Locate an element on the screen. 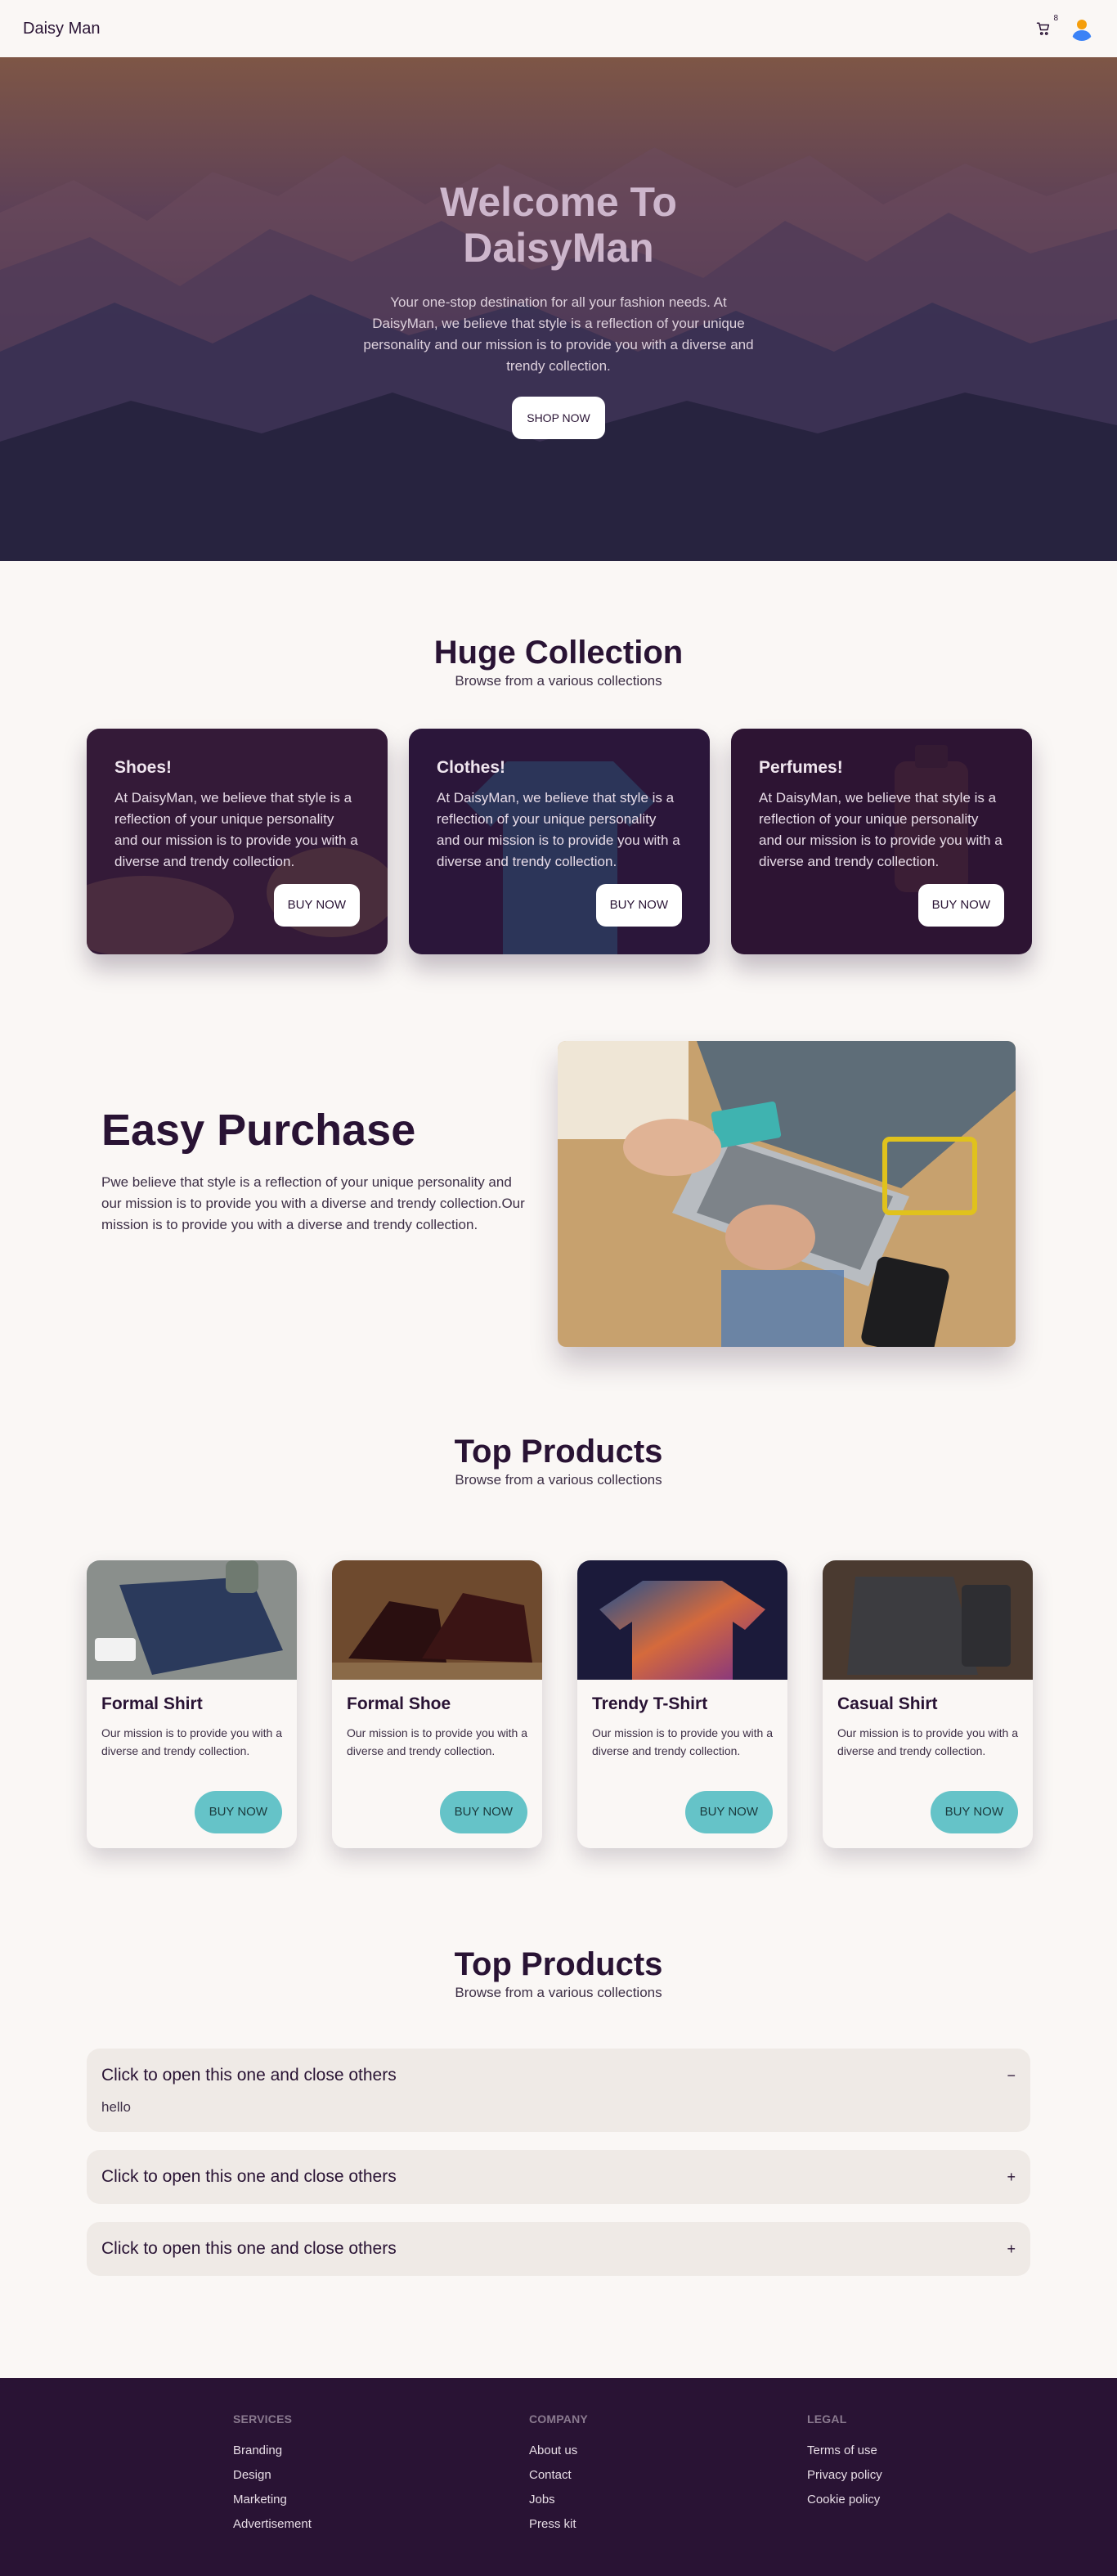 The image size is (1117, 2576). accordion-content: hello is located at coordinates (116, 2107).